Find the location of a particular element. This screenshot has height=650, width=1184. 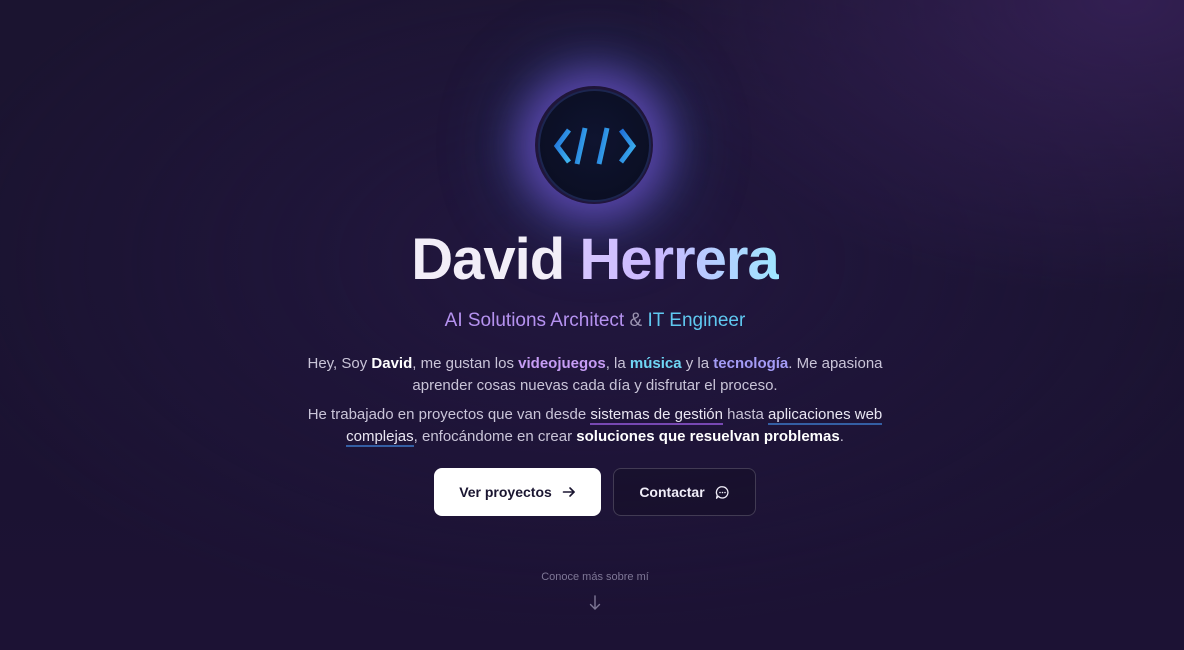

highlight-music: música is located at coordinates (655, 363).